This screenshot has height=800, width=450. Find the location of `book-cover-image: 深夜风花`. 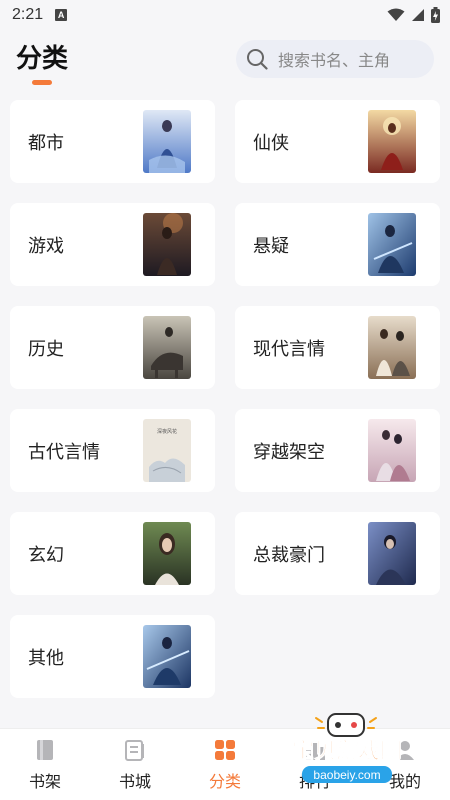

book-cover-image: 深夜风花 is located at coordinates (167, 450).